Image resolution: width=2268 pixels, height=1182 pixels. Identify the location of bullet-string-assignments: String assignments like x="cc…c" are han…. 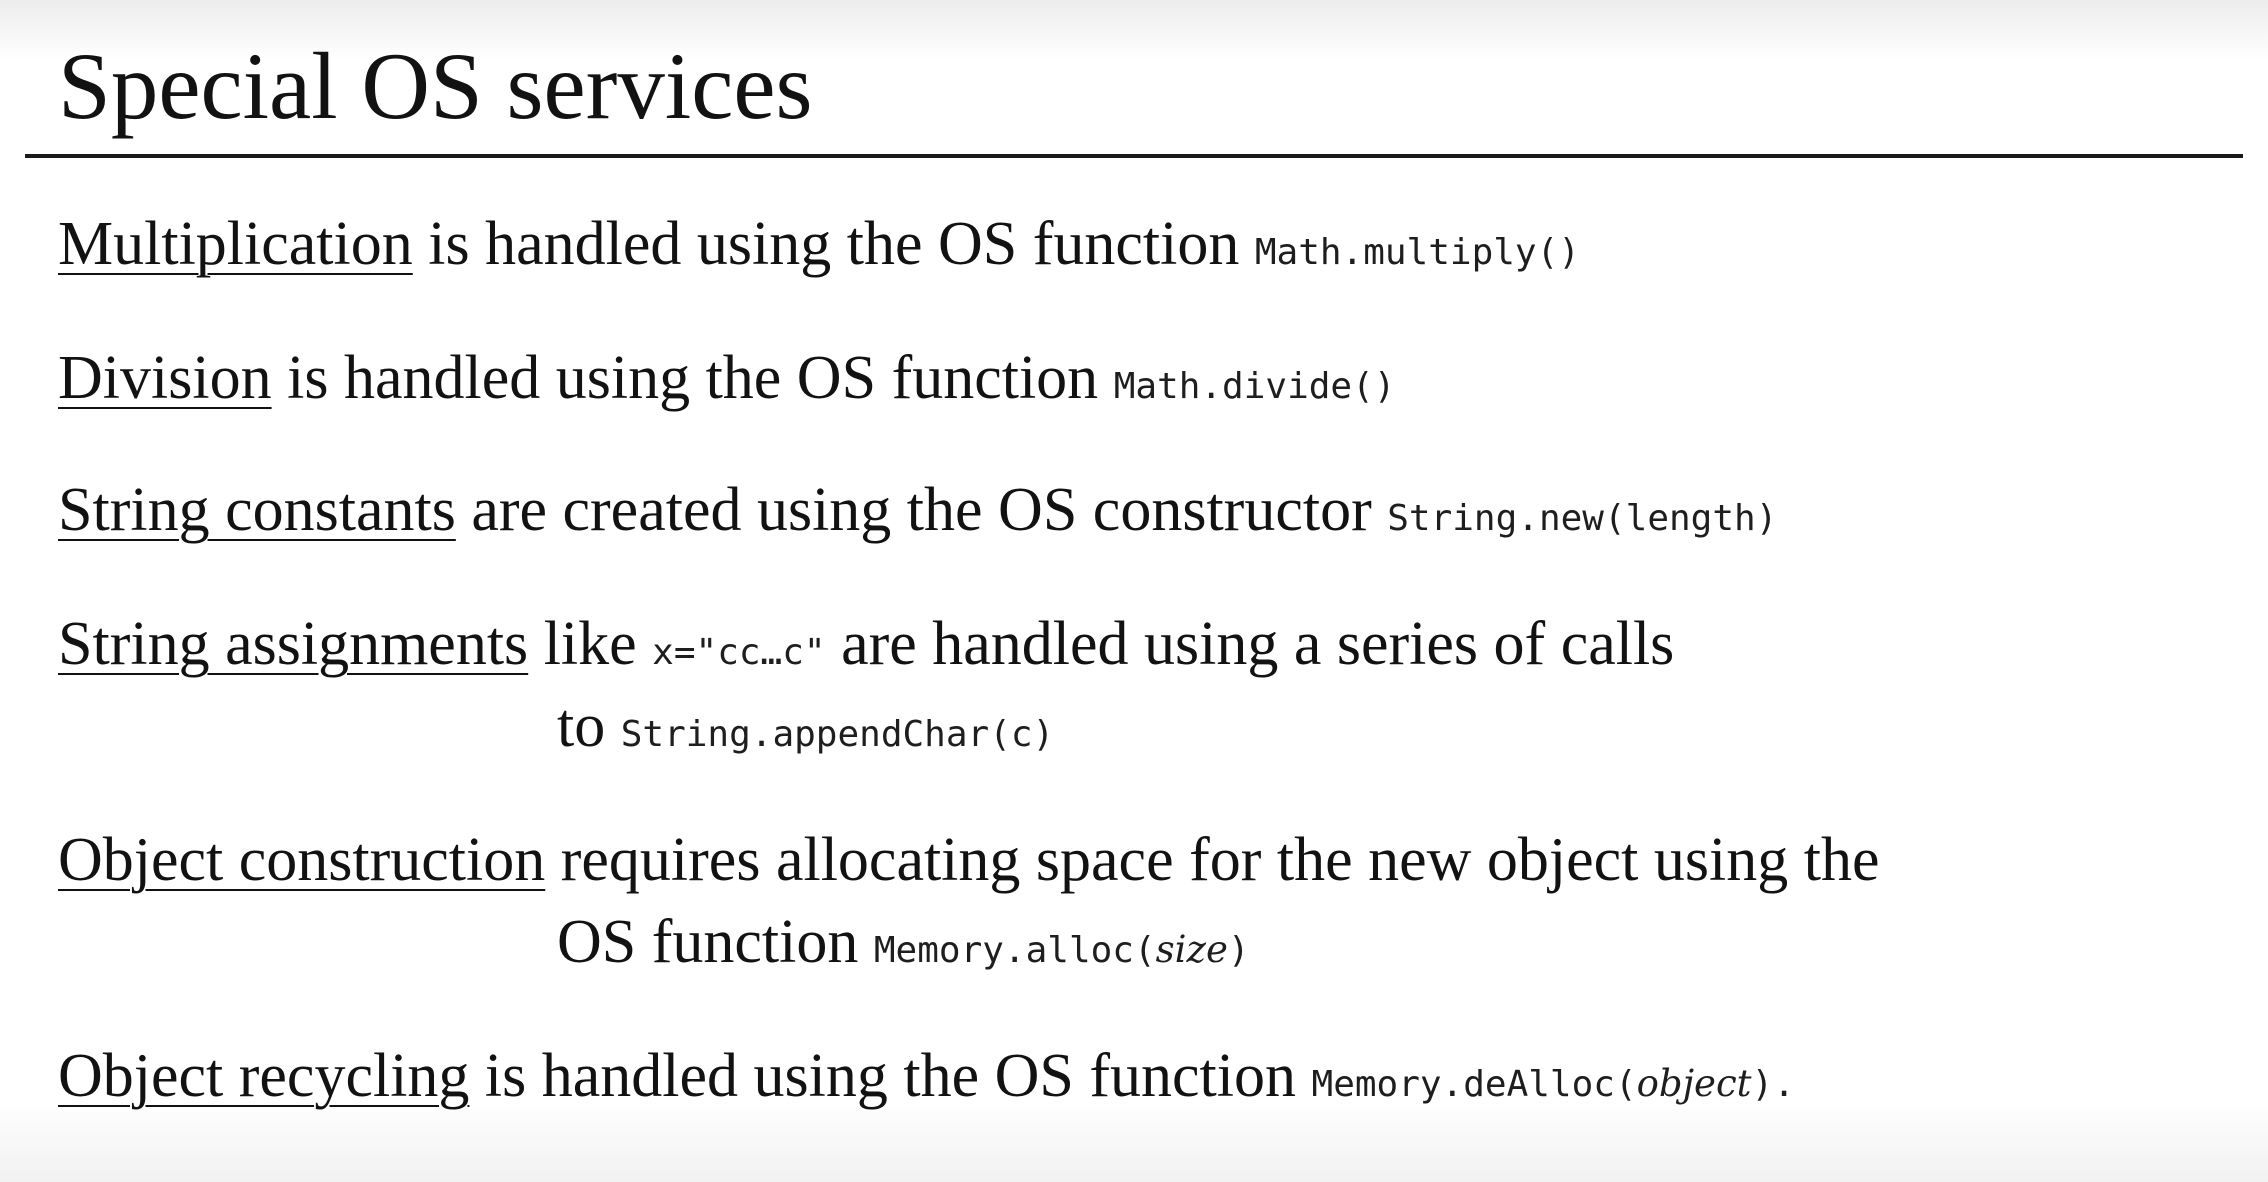
(866, 648).